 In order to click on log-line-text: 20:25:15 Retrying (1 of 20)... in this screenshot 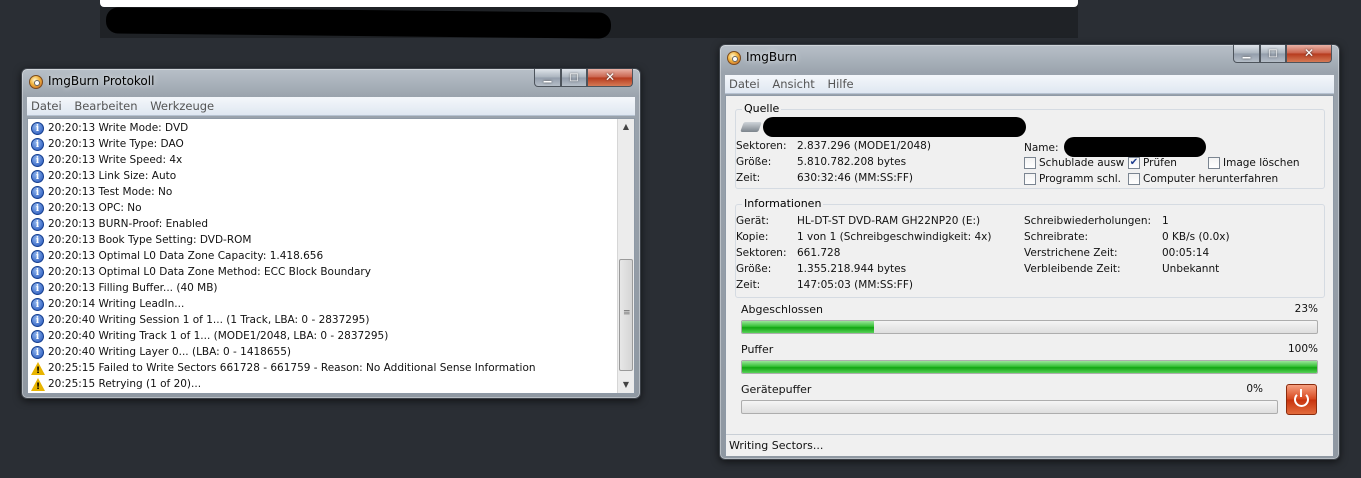, I will do `click(125, 384)`.